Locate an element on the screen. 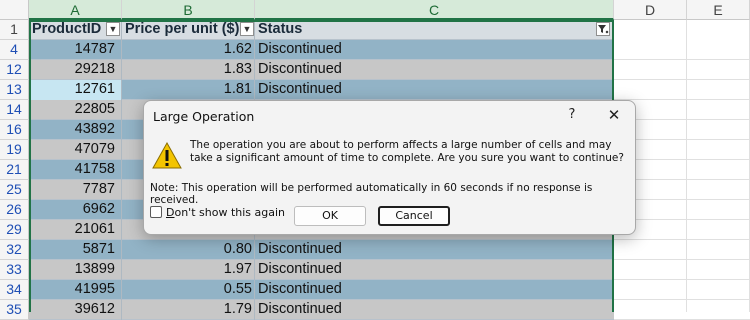 Image resolution: width=750 pixels, height=320 pixels. dont-show-again-text: on't show this again is located at coordinates (230, 212).